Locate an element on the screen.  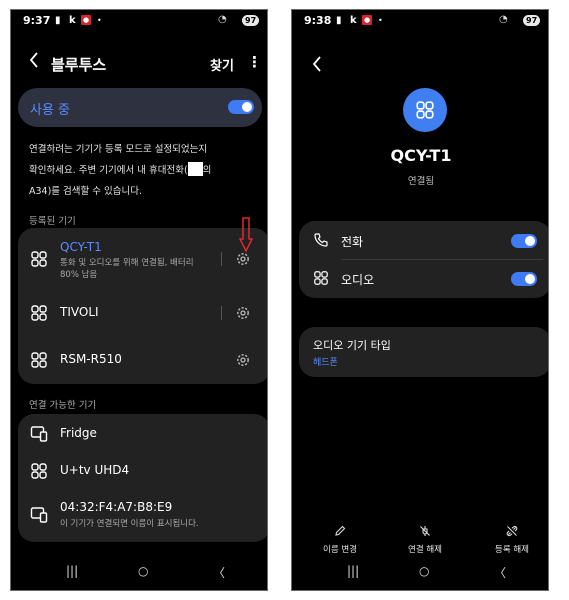
bluetooth-toggle-row: 사용 중 is located at coordinates (140, 107).